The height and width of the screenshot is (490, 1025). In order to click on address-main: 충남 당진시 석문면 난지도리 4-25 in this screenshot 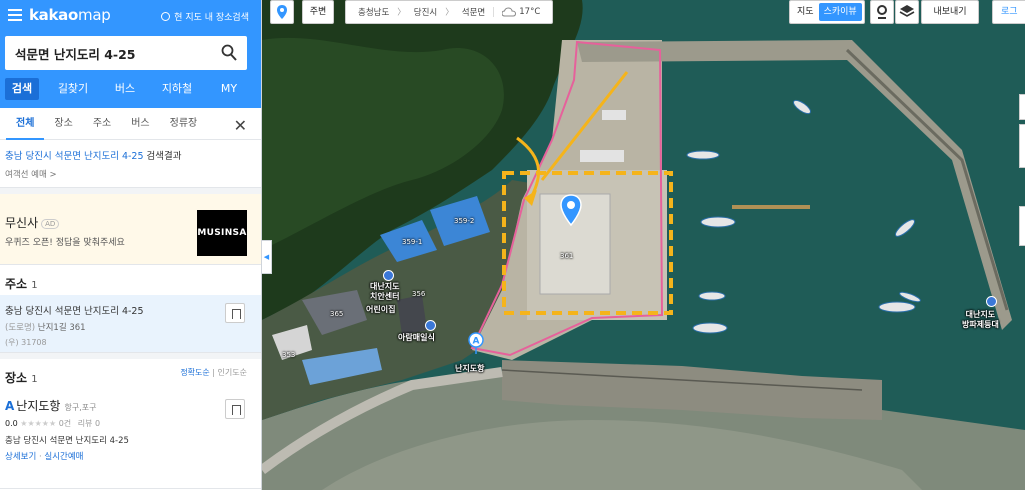, I will do `click(74, 311)`.